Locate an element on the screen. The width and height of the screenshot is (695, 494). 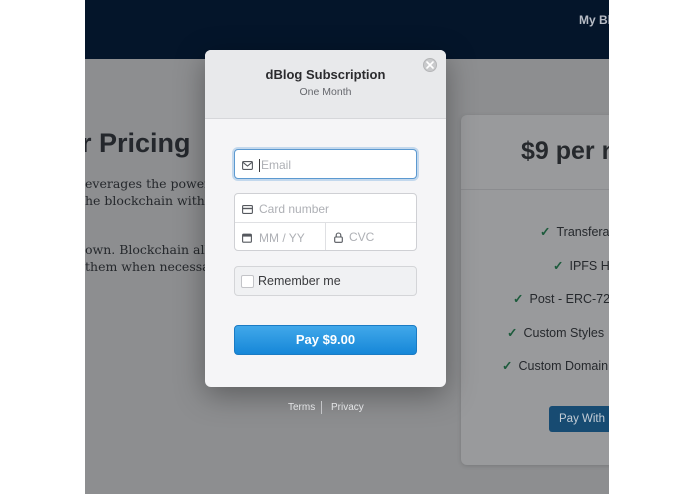
feature-item: ✓ Custom Domain is located at coordinates (555, 365).